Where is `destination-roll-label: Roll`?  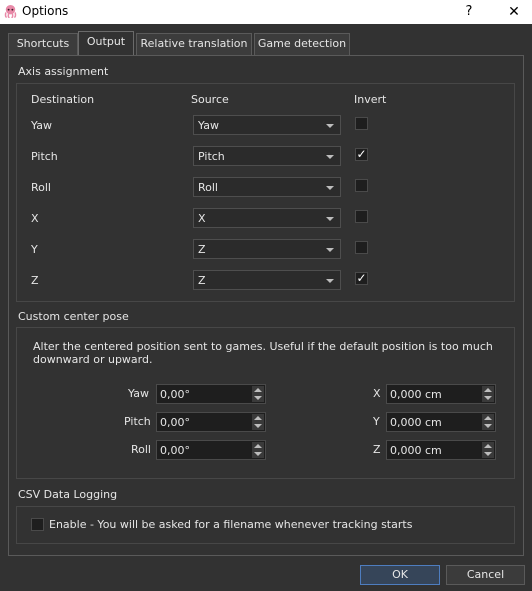 destination-roll-label: Roll is located at coordinates (41, 187).